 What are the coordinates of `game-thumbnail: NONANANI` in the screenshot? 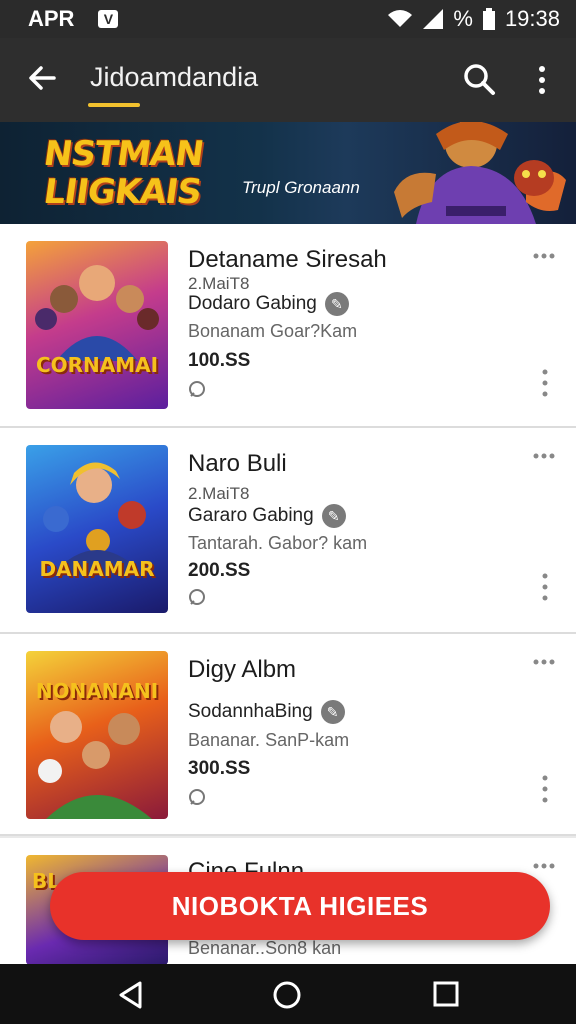 It's located at (97, 735).